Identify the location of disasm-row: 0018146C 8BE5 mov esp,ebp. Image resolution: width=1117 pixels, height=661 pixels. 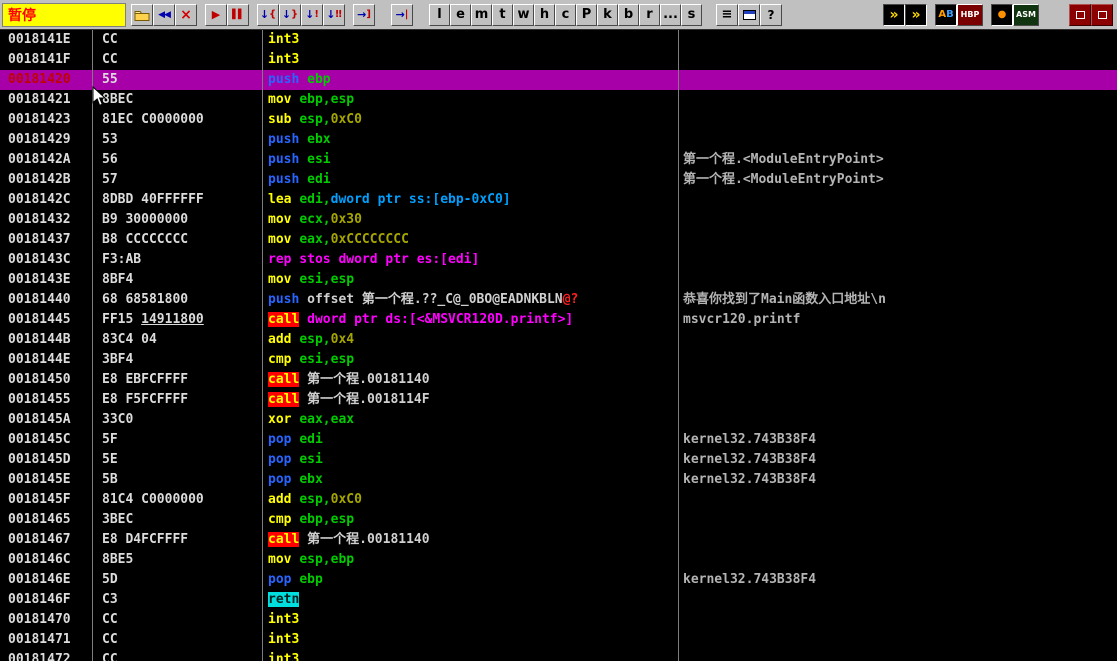
(558, 560).